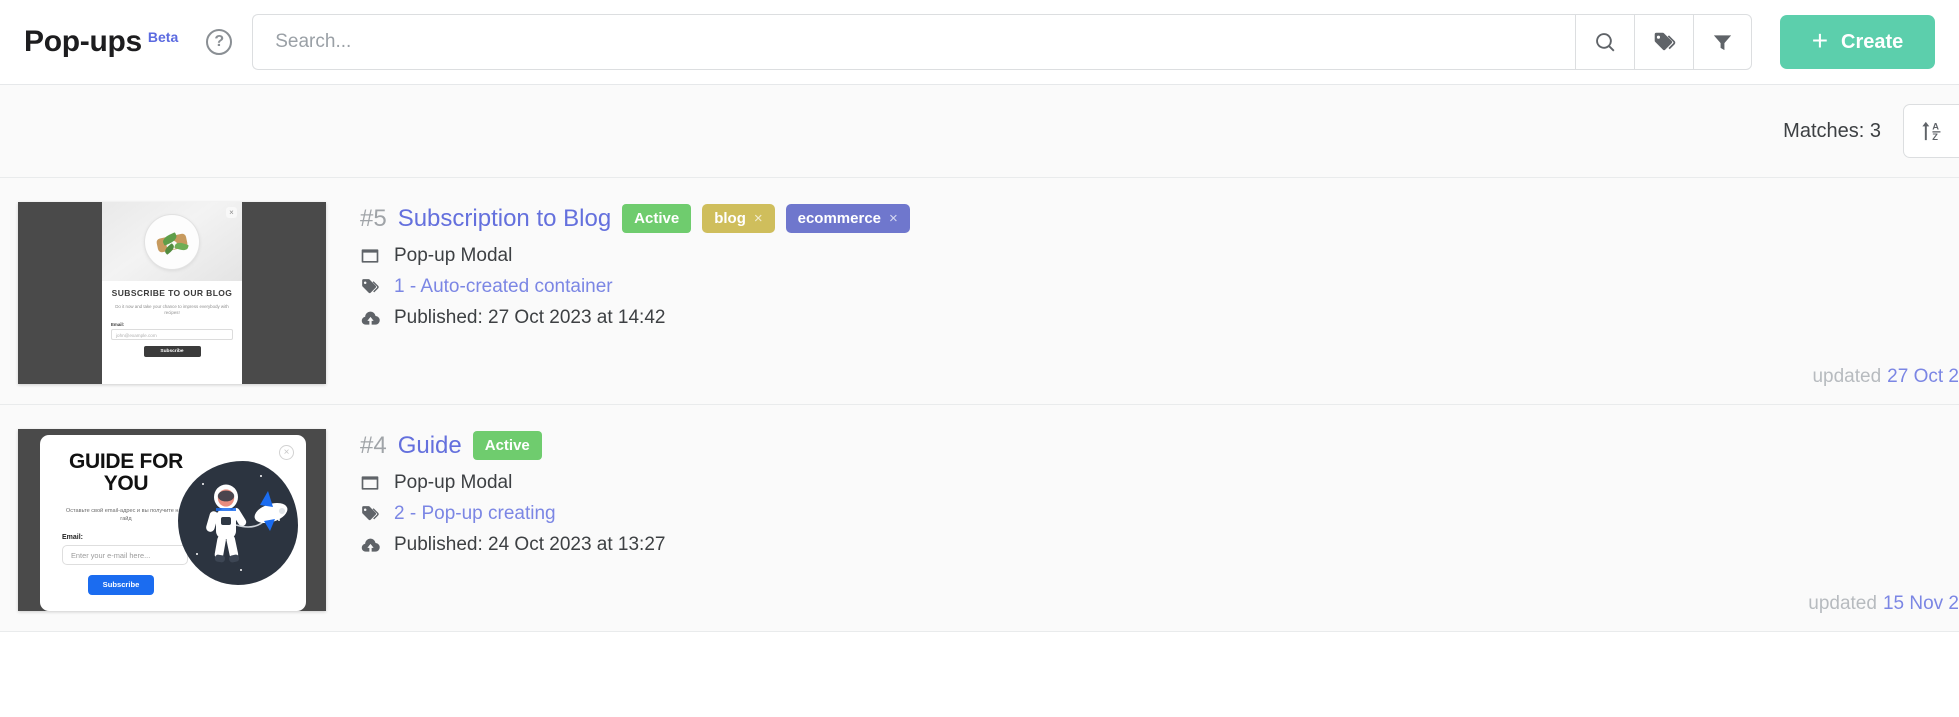 Image resolution: width=1959 pixels, height=717 pixels. What do you see at coordinates (373, 218) in the screenshot?
I see `row-number: #5` at bounding box center [373, 218].